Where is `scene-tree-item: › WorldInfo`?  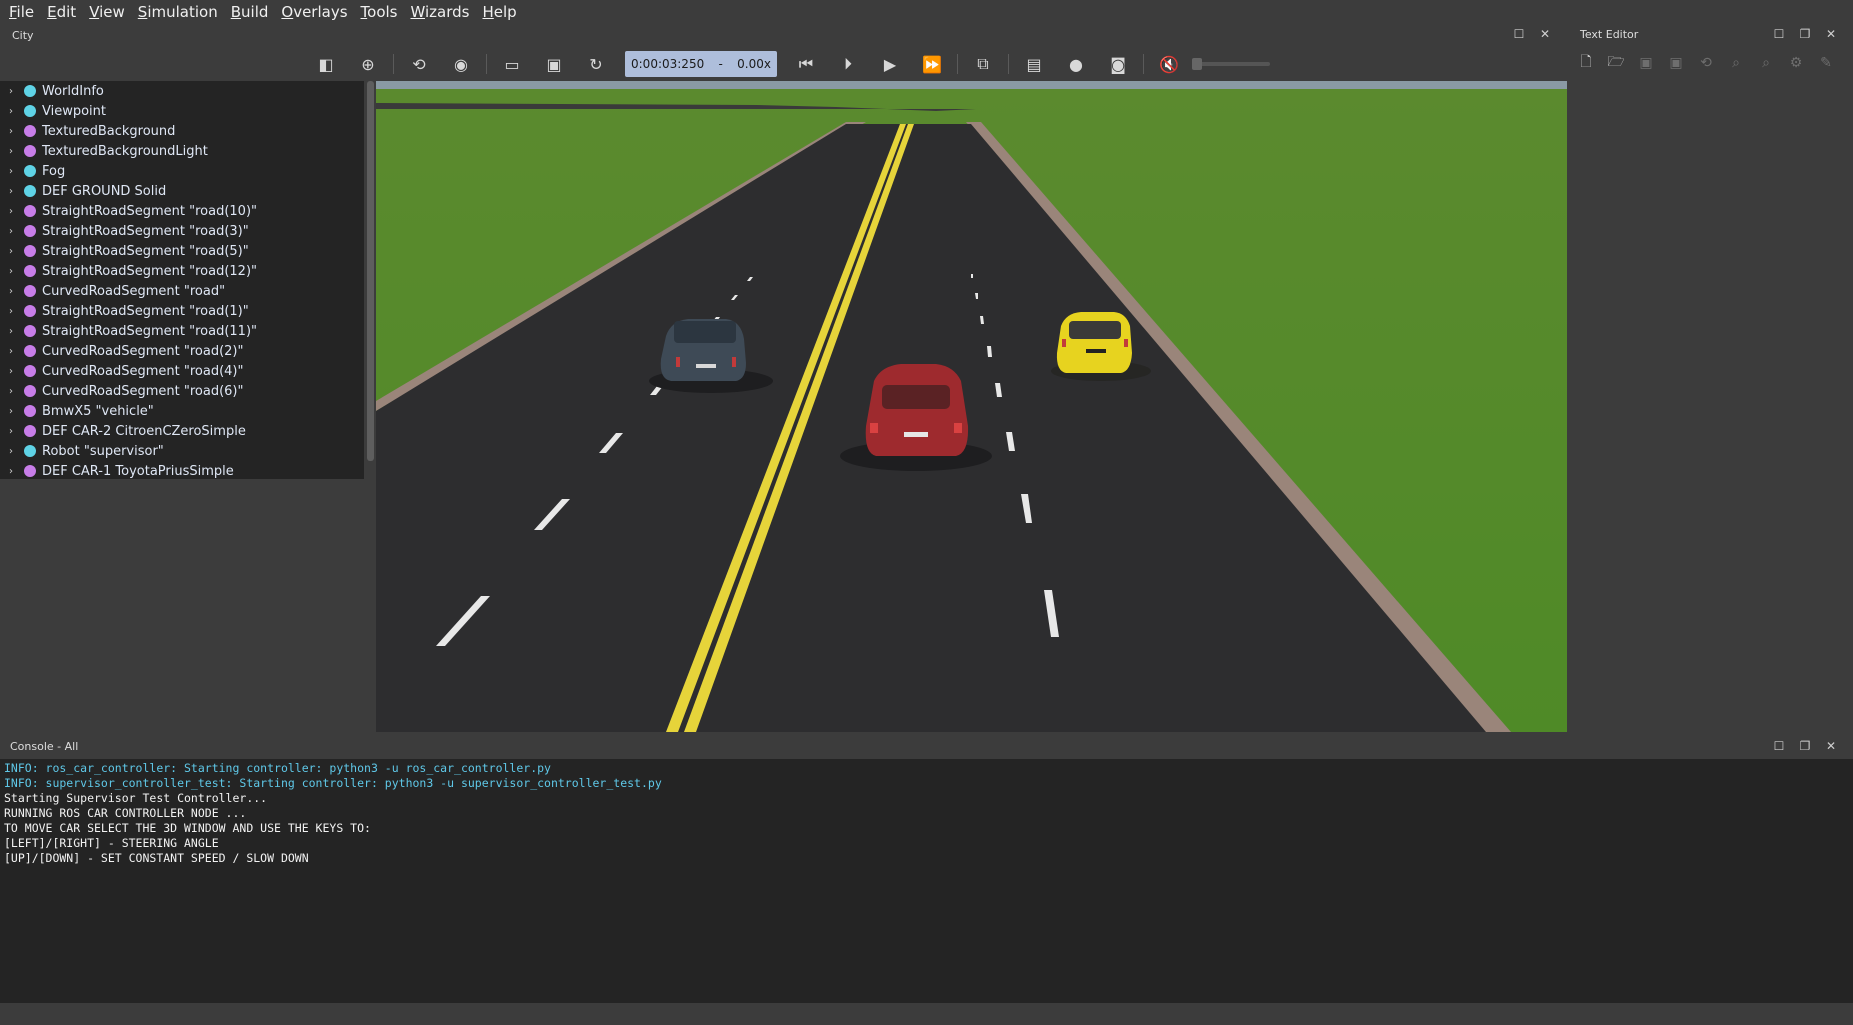
scene-tree-item: › WorldInfo is located at coordinates (182, 91).